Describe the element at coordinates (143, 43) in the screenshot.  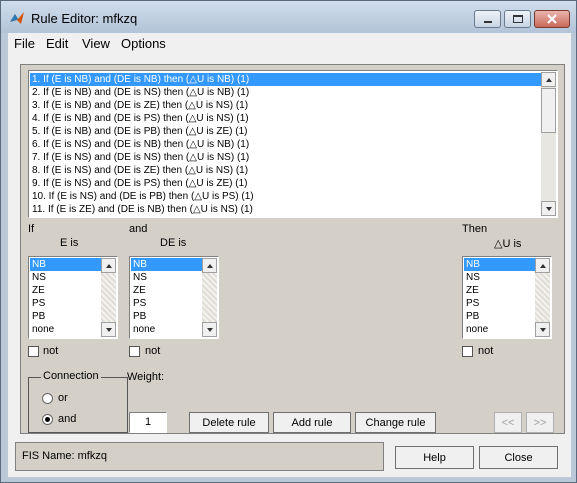
I see `menu-options: Options` at that location.